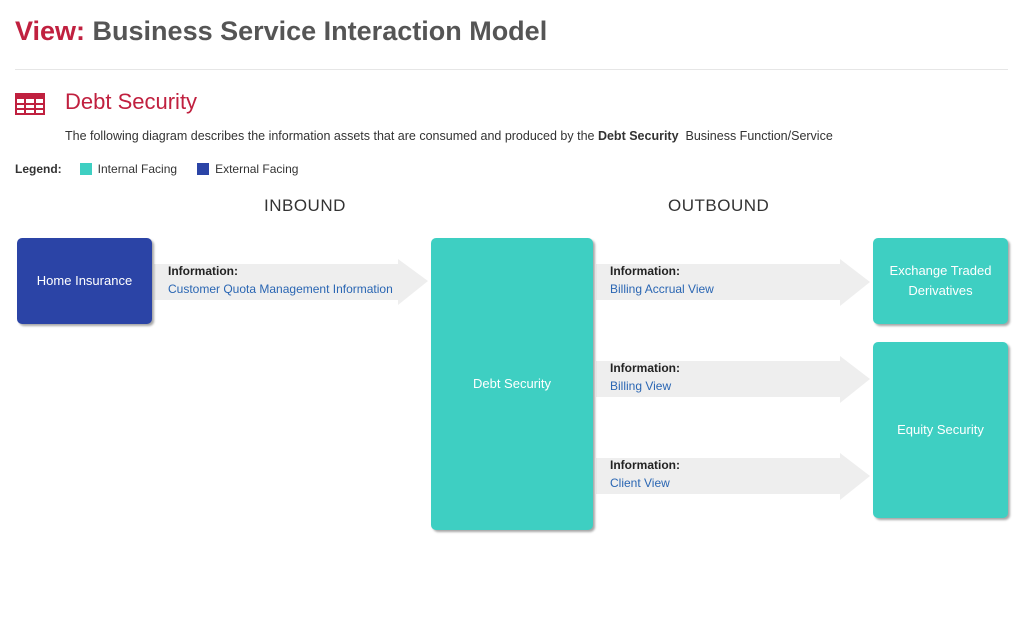 Image resolution: width=1024 pixels, height=641 pixels. I want to click on outbound-flow-label: Information: Billing View, so click(645, 377).